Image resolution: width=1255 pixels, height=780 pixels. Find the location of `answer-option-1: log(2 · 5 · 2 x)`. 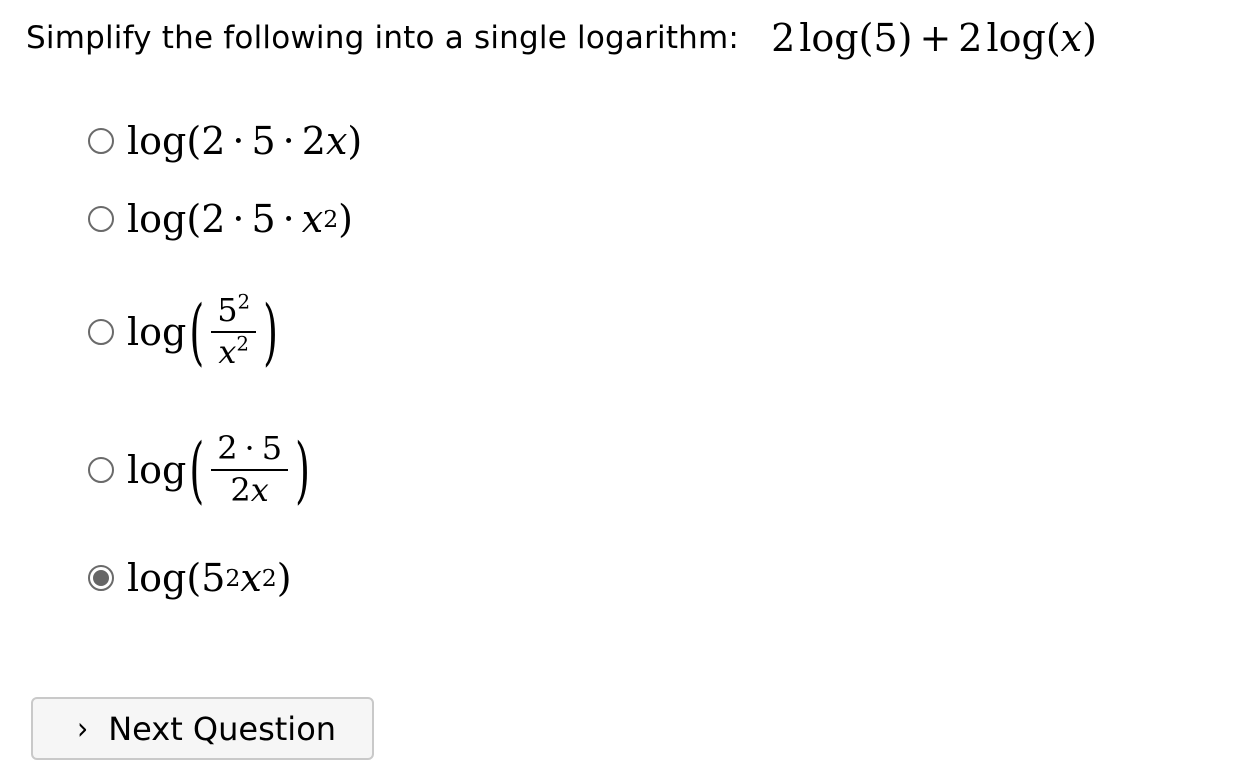

answer-option-1: log(2 · 5 · 2 x) is located at coordinates (225, 141).